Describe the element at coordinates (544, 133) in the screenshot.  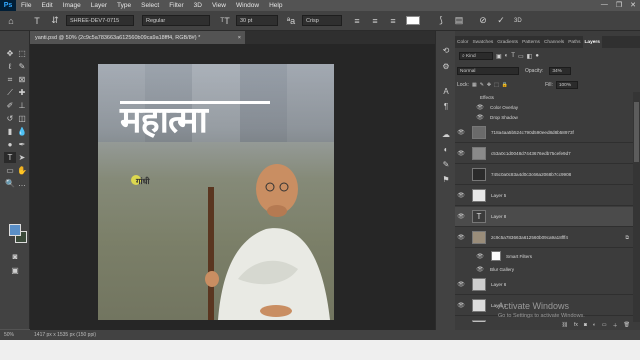
I see `table-row: 👁 718a4aa5b524c790d590eed8d8b58973f` at that location.